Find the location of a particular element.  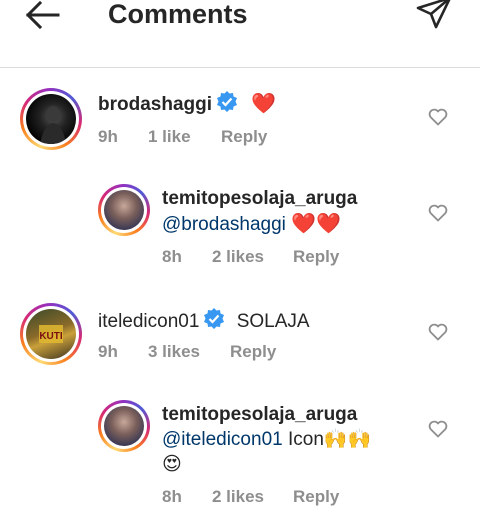

comment-likes: 3 likes is located at coordinates (174, 352).